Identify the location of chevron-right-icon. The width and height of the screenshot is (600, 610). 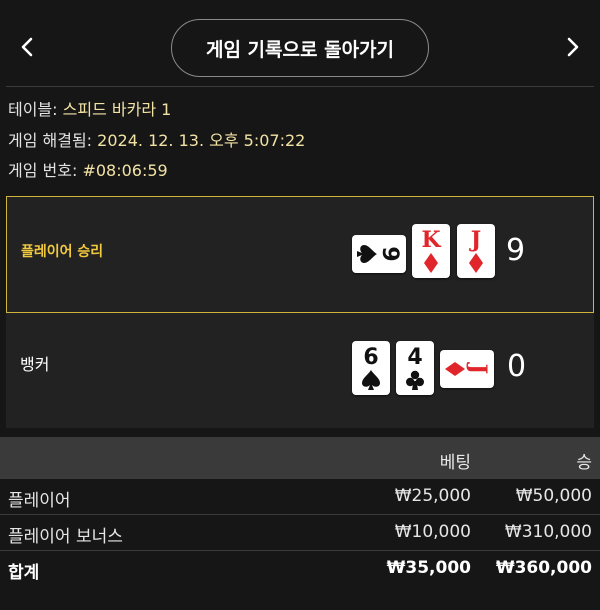
(573, 47).